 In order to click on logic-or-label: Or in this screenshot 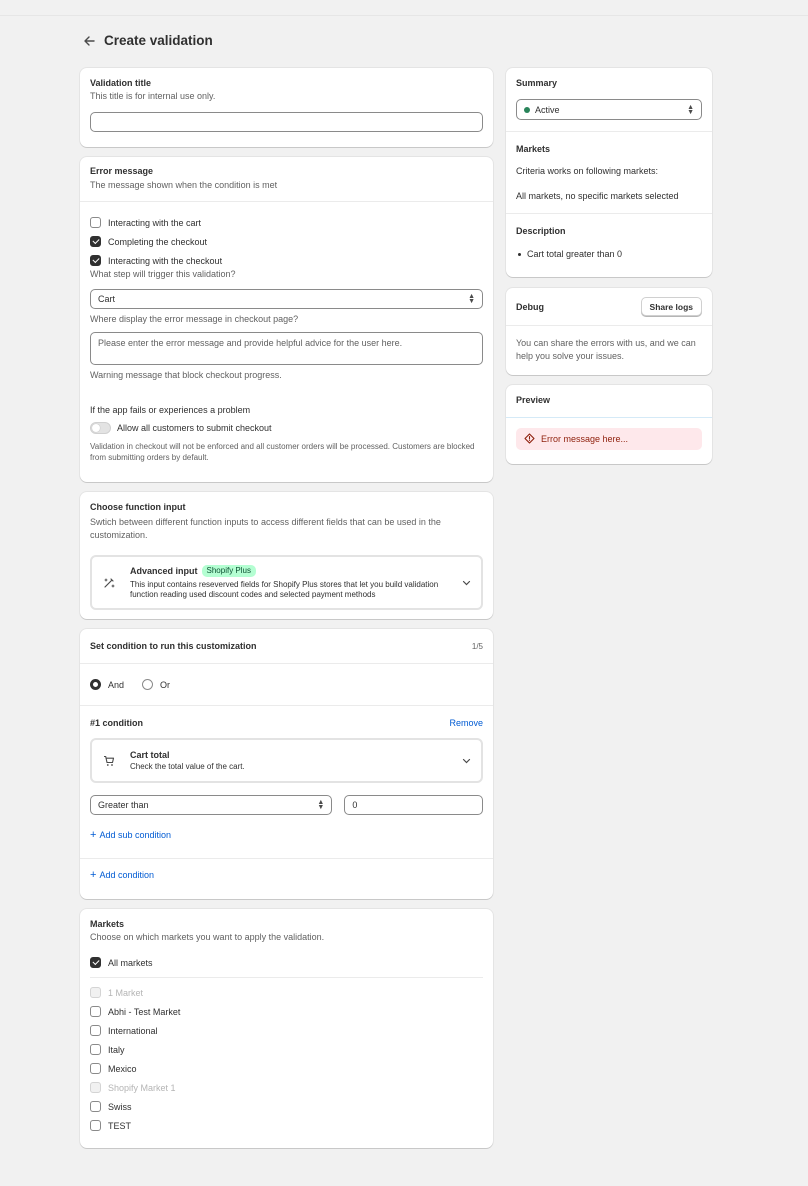, I will do `click(165, 684)`.